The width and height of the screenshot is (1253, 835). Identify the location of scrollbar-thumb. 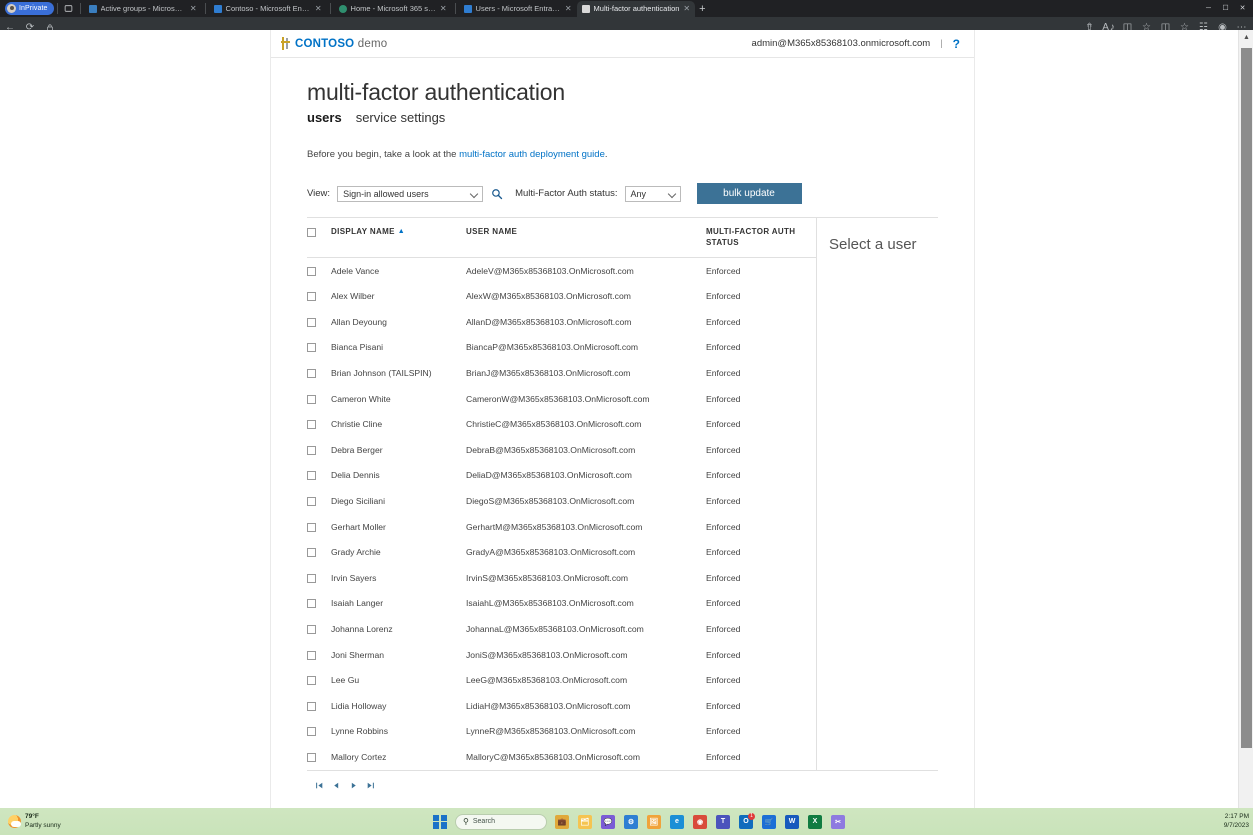
(1246, 398).